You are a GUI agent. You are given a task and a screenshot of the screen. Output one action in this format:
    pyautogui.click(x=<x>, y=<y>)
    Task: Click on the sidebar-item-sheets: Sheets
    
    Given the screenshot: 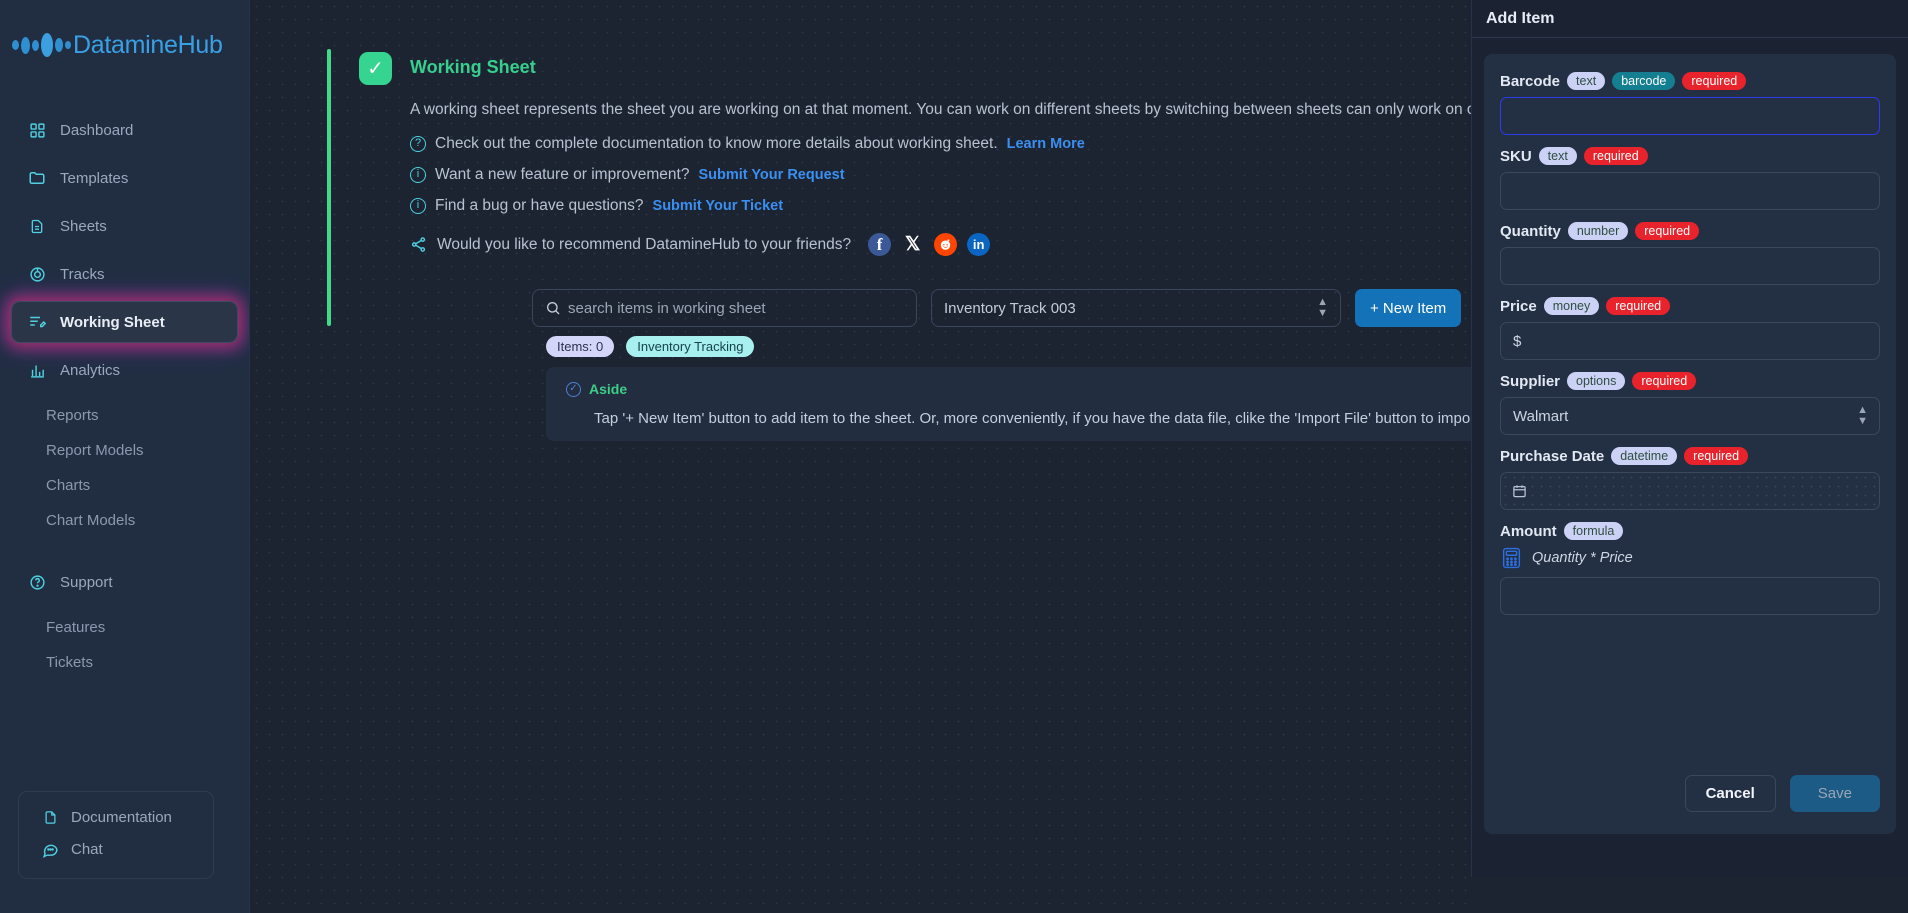 What is the action you would take?
    pyautogui.click(x=124, y=226)
    